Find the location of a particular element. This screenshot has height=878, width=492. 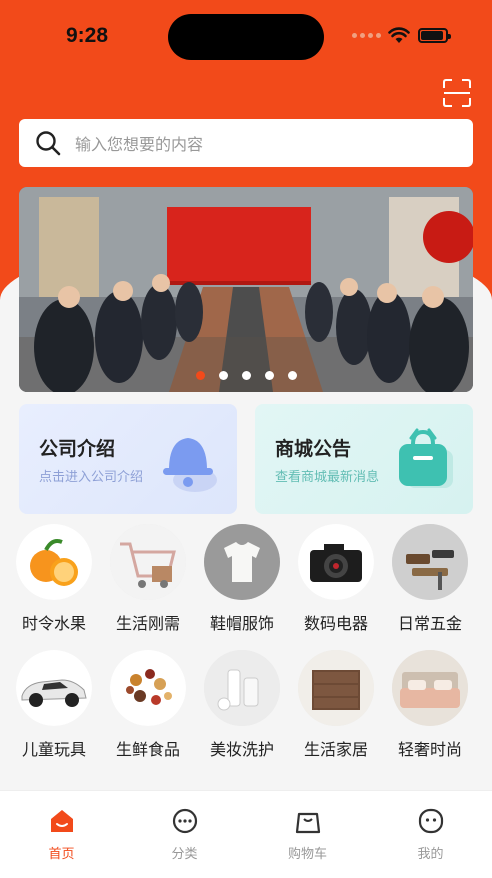

company-intro-card: 公司介绍 点击进入公司介绍 is located at coordinates (128, 459).